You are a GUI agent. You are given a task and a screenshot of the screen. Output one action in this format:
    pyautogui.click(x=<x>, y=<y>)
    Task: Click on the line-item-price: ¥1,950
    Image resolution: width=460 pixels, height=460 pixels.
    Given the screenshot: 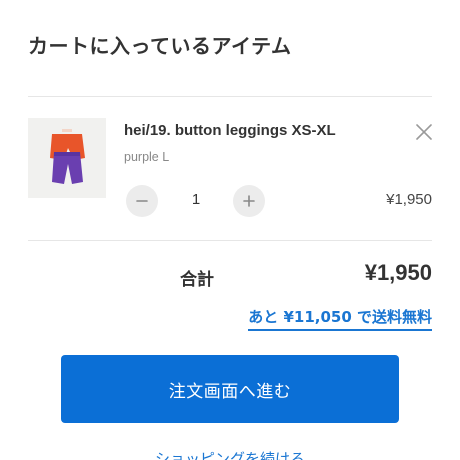 What is the action you would take?
    pyautogui.click(x=409, y=199)
    